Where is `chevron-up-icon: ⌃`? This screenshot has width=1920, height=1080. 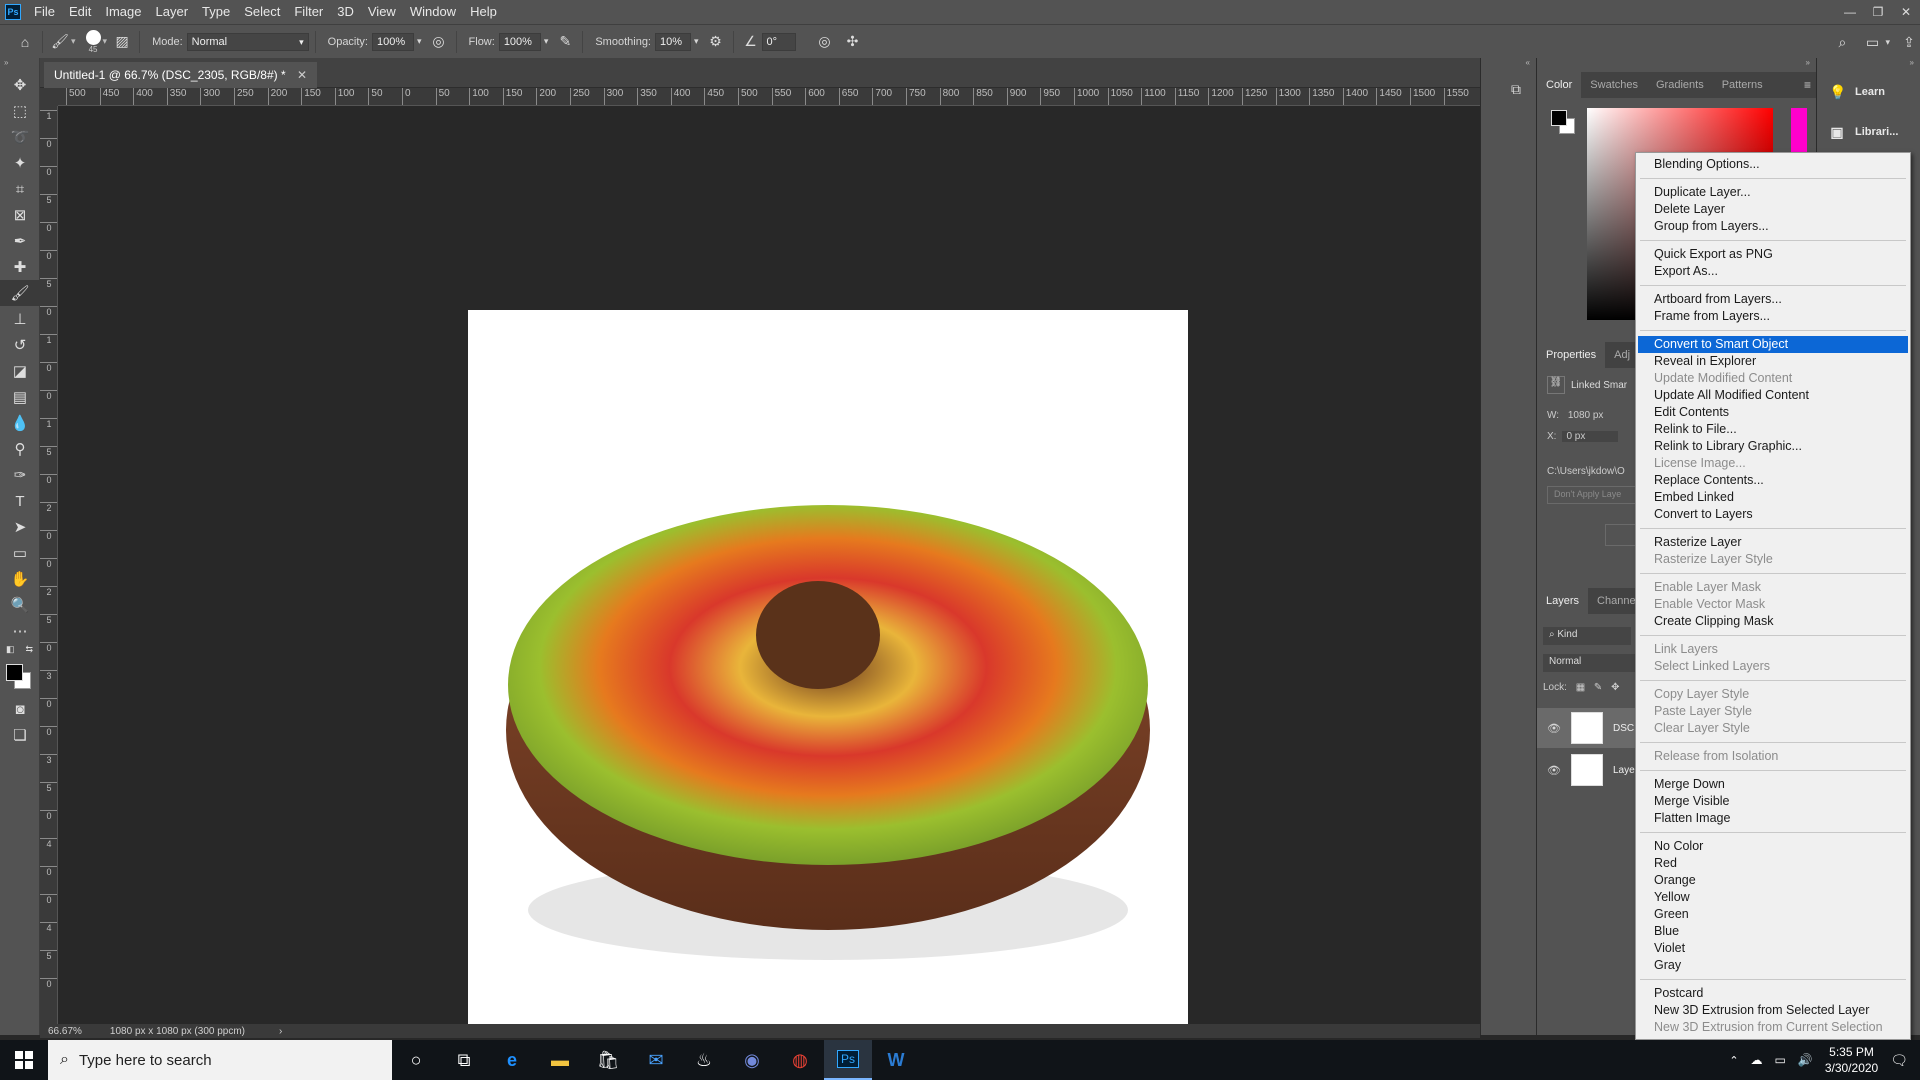
chevron-up-icon: ⌃ is located at coordinates (1733, 1060).